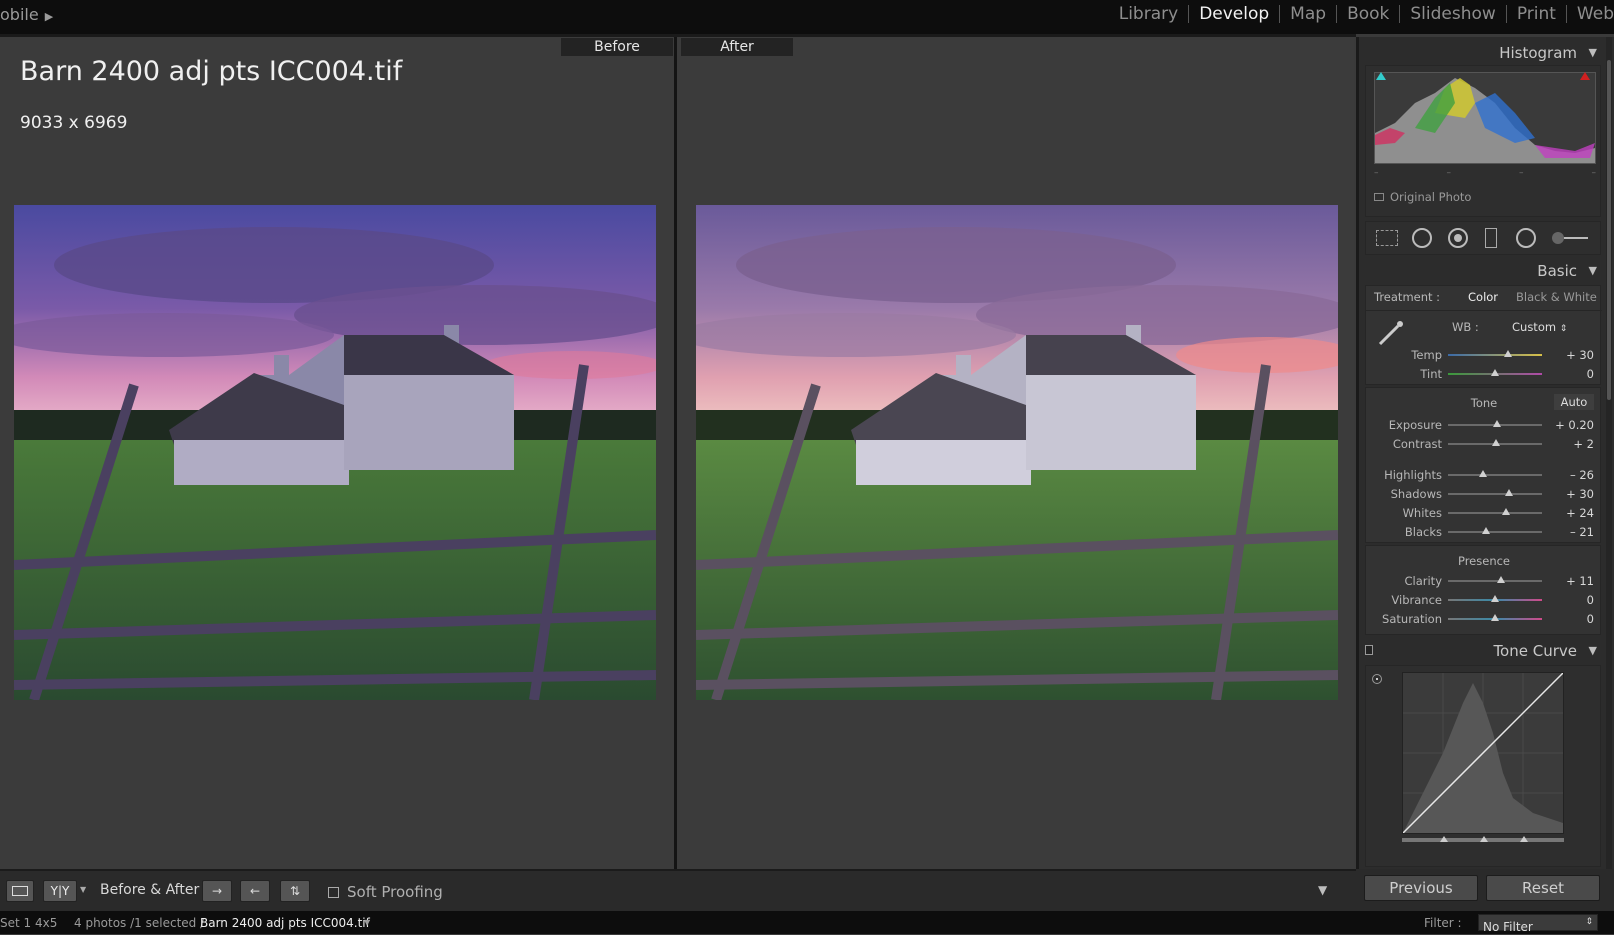 Image resolution: width=1614 pixels, height=935 pixels. What do you see at coordinates (1582, 532) in the screenshot?
I see `slider-value: – 21` at bounding box center [1582, 532].